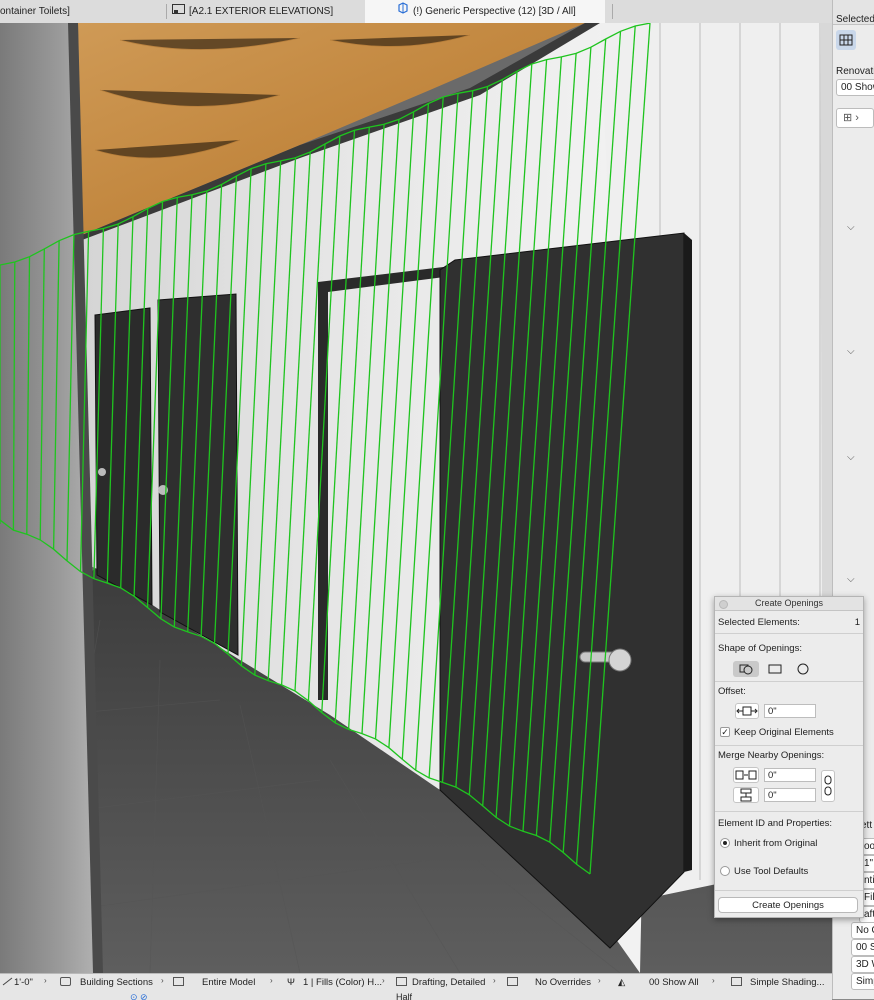 Image resolution: width=874 pixels, height=1000 pixels. I want to click on inherit-label: Inherit from Original, so click(776, 843).